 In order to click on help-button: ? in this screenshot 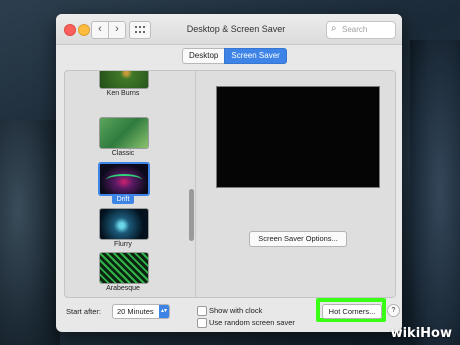, I will do `click(393, 310)`.